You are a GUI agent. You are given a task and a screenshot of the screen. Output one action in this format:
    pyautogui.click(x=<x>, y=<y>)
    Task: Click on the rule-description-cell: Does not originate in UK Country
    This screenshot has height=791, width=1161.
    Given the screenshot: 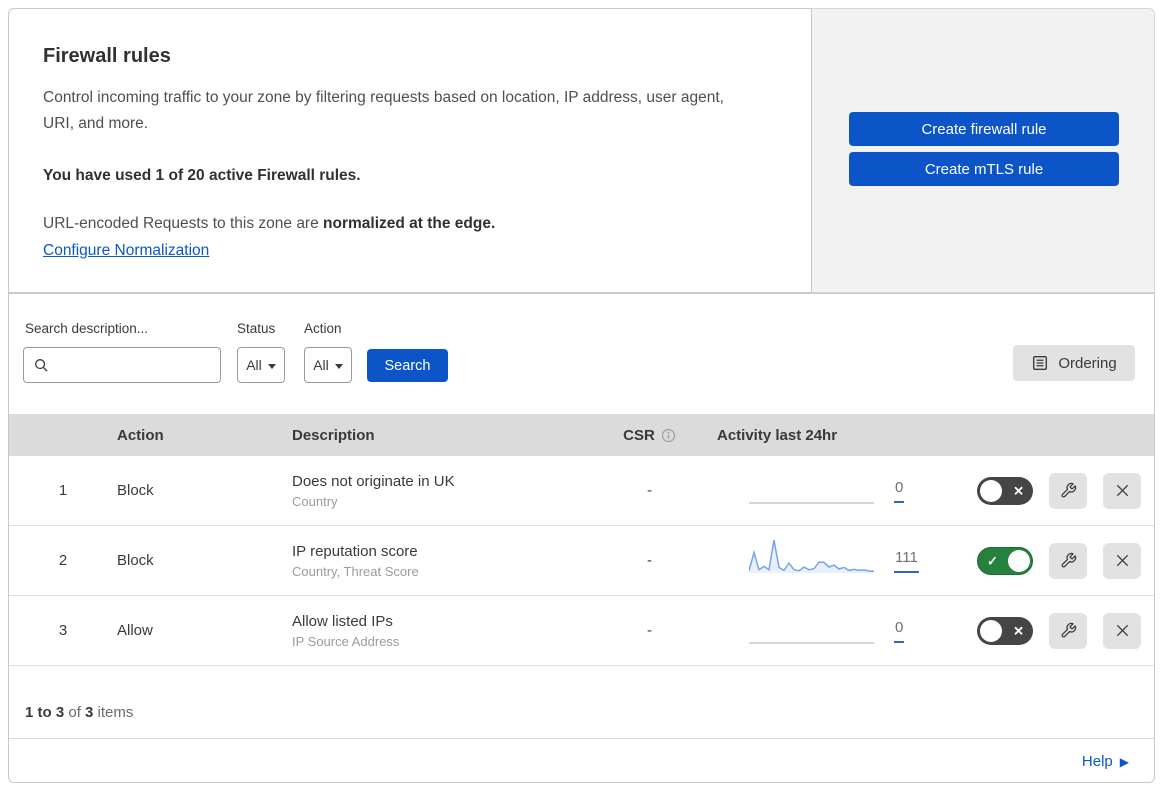 What is the action you would take?
    pyautogui.click(x=449, y=491)
    